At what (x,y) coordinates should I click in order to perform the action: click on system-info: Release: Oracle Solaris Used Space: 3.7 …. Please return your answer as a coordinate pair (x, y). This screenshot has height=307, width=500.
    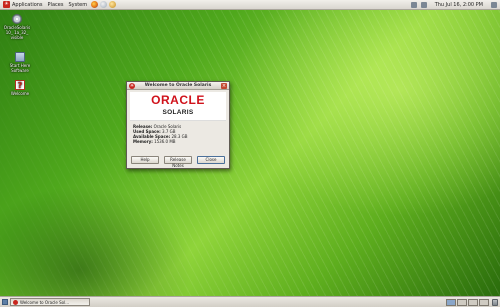
    Looking at the image, I should click on (178, 132).